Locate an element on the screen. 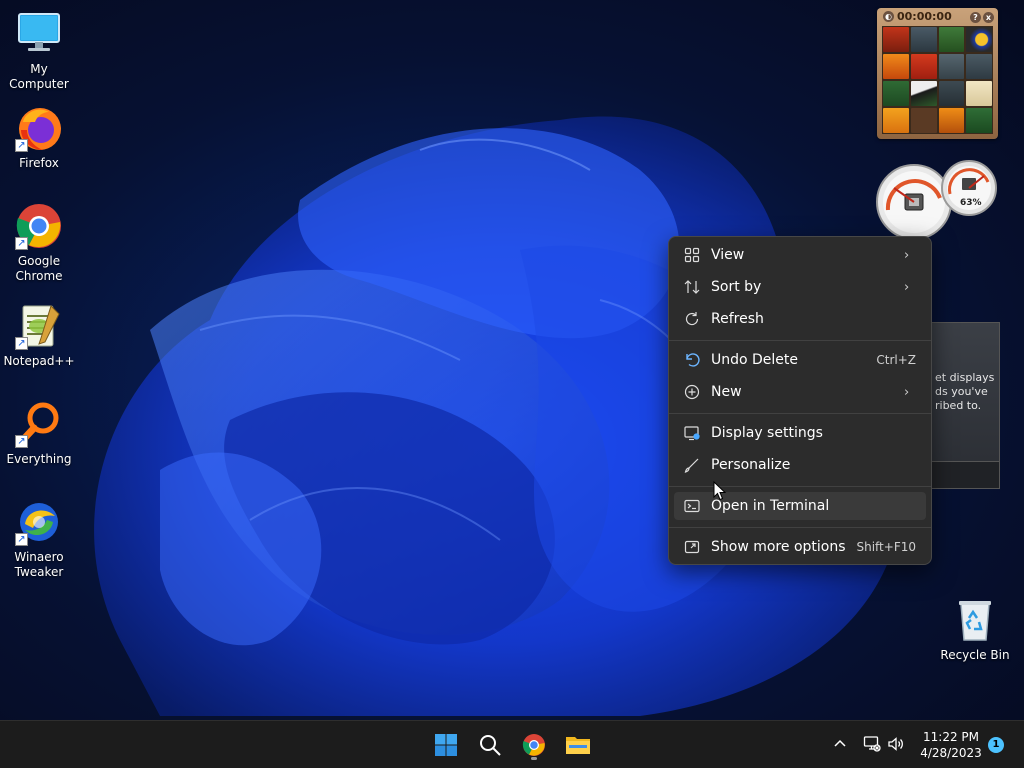  desktop-icon-label: Recycle Bin is located at coordinates (975, 655).